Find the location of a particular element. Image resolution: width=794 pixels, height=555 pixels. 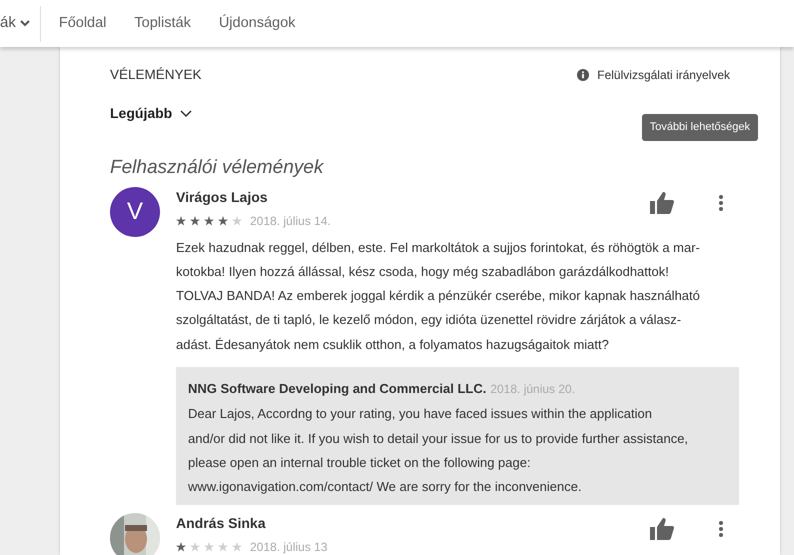

avatar: V is located at coordinates (135, 211).